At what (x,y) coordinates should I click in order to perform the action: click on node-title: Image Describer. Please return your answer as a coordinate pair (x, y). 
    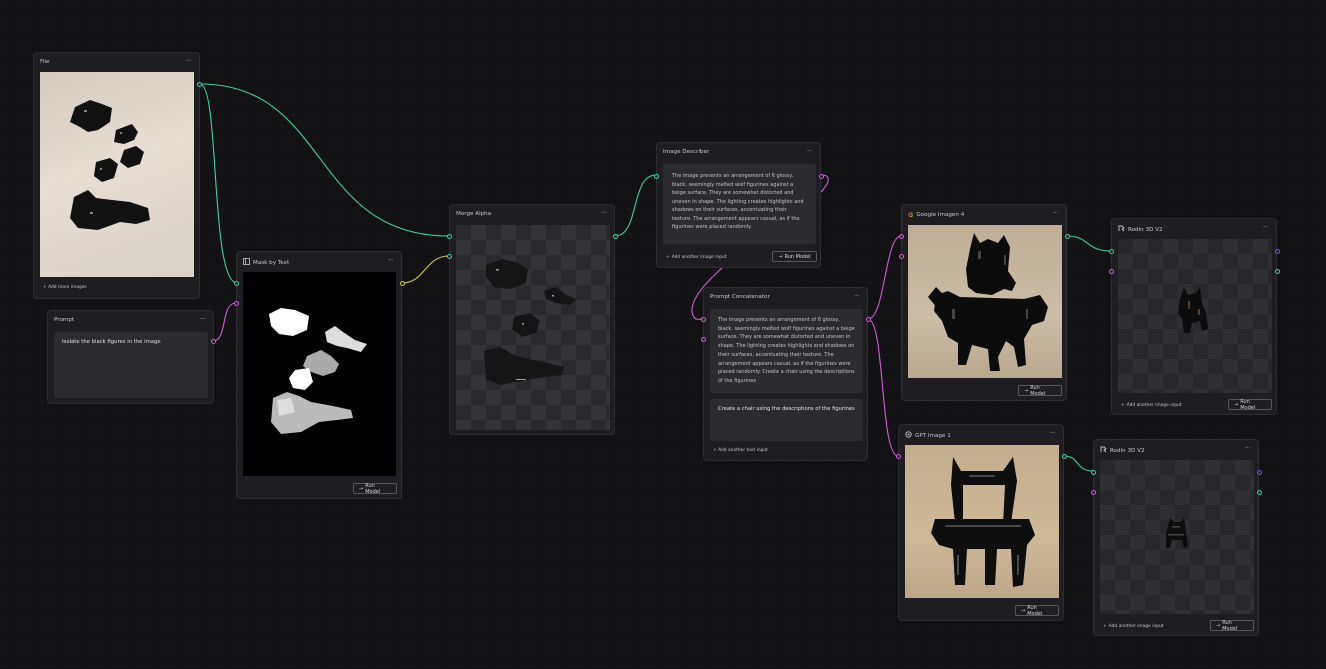
    Looking at the image, I should click on (686, 152).